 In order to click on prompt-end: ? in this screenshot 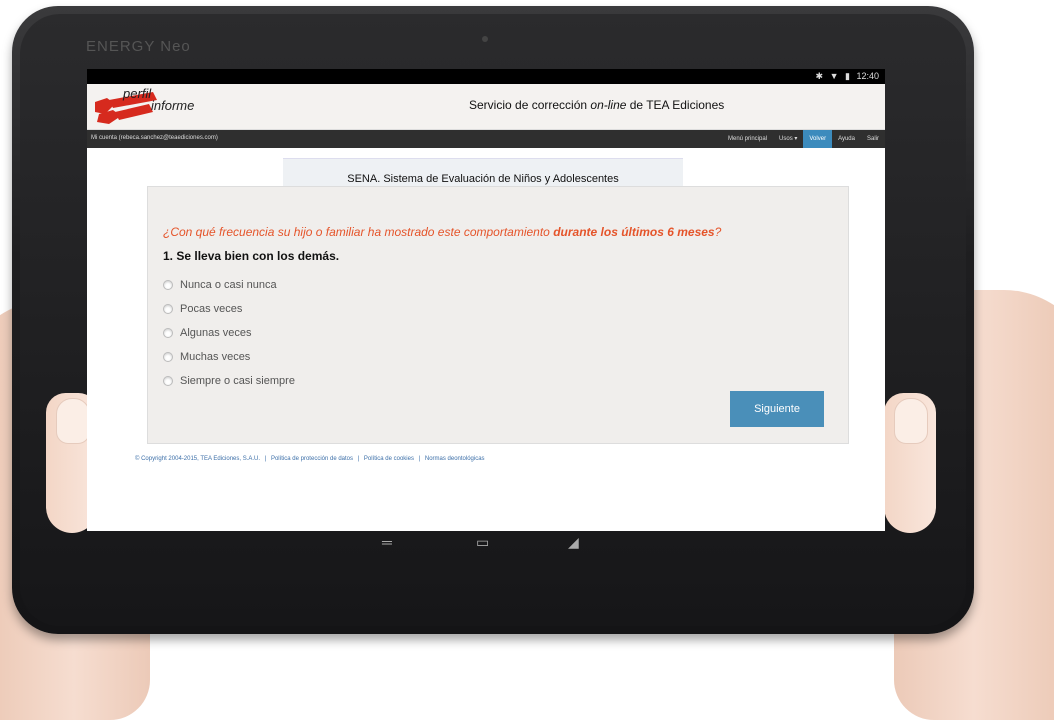, I will do `click(718, 232)`.